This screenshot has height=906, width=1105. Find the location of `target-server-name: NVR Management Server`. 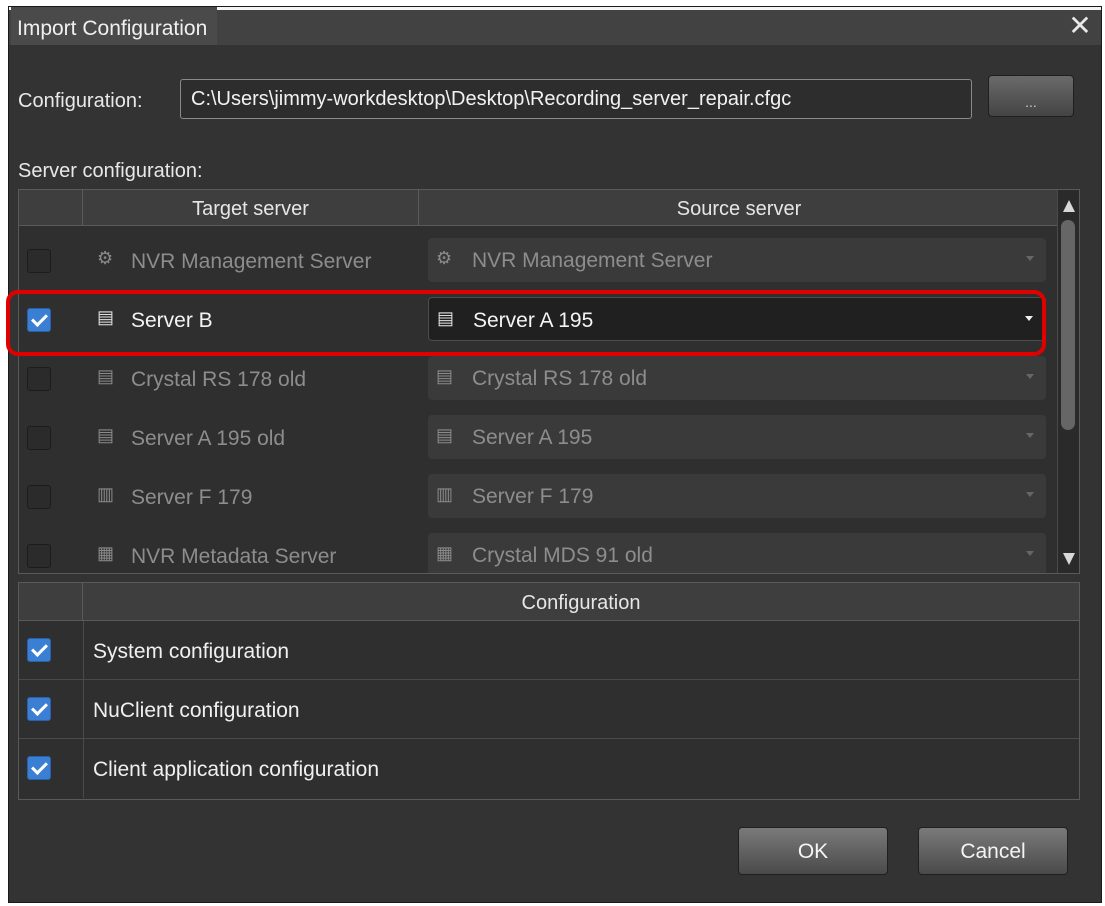

target-server-name: NVR Management Server is located at coordinates (251, 261).